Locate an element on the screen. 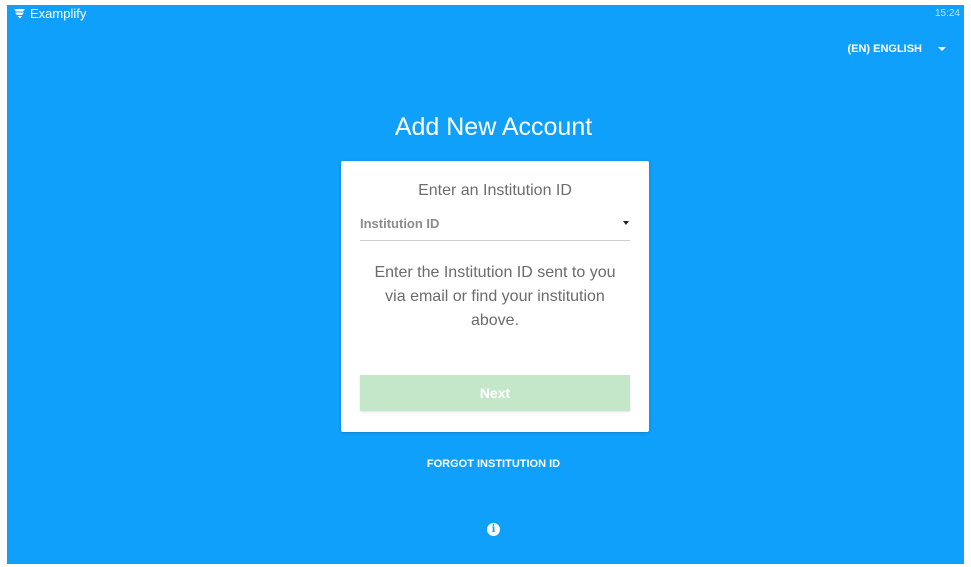  examplify-logo-icon is located at coordinates (19, 14).